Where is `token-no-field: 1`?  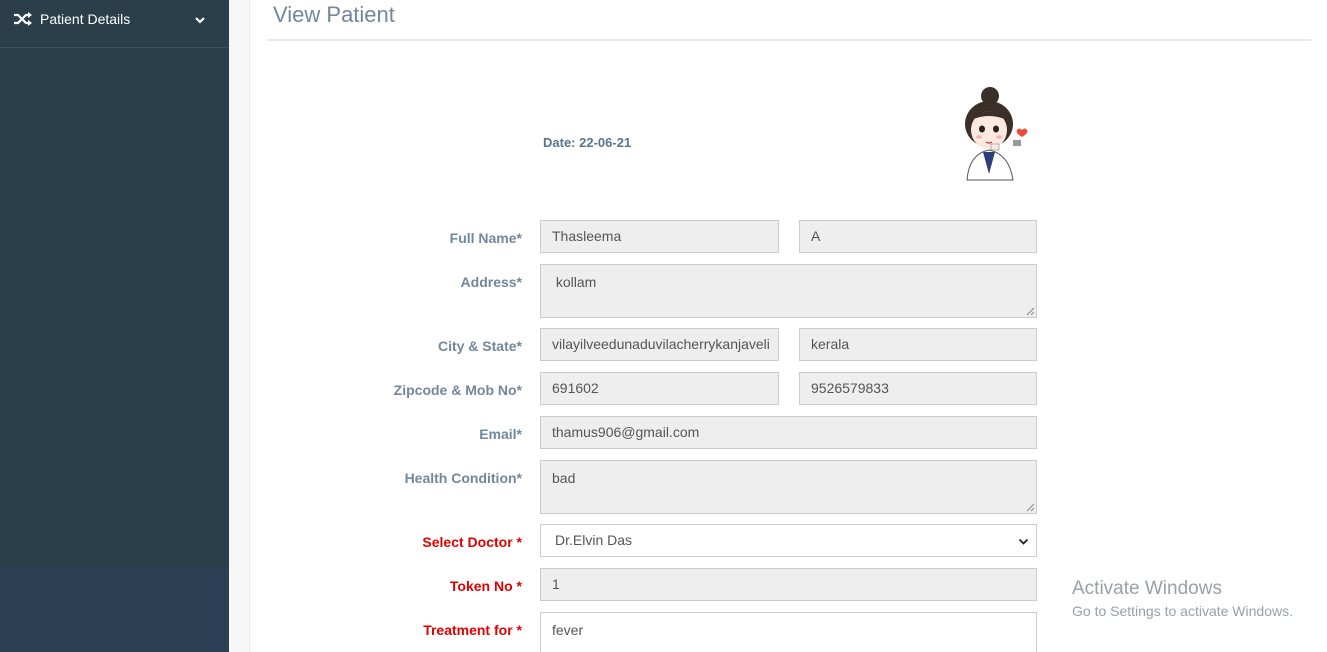 token-no-field: 1 is located at coordinates (788, 584).